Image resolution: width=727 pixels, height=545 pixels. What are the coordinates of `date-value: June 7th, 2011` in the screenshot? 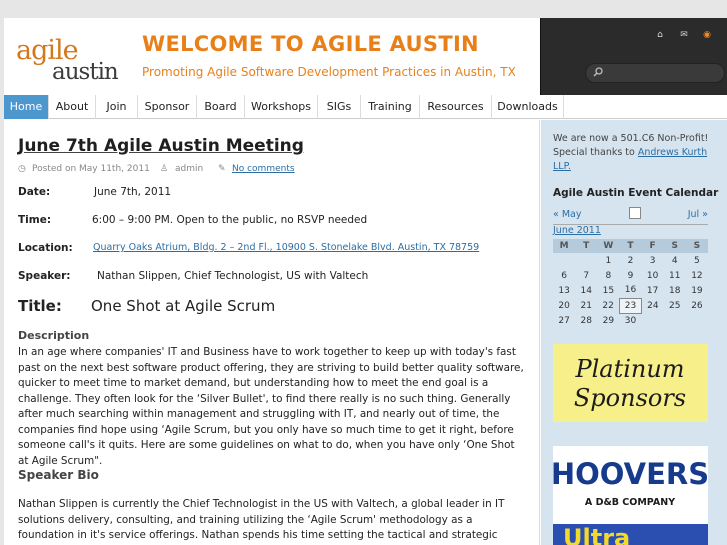 It's located at (133, 192).